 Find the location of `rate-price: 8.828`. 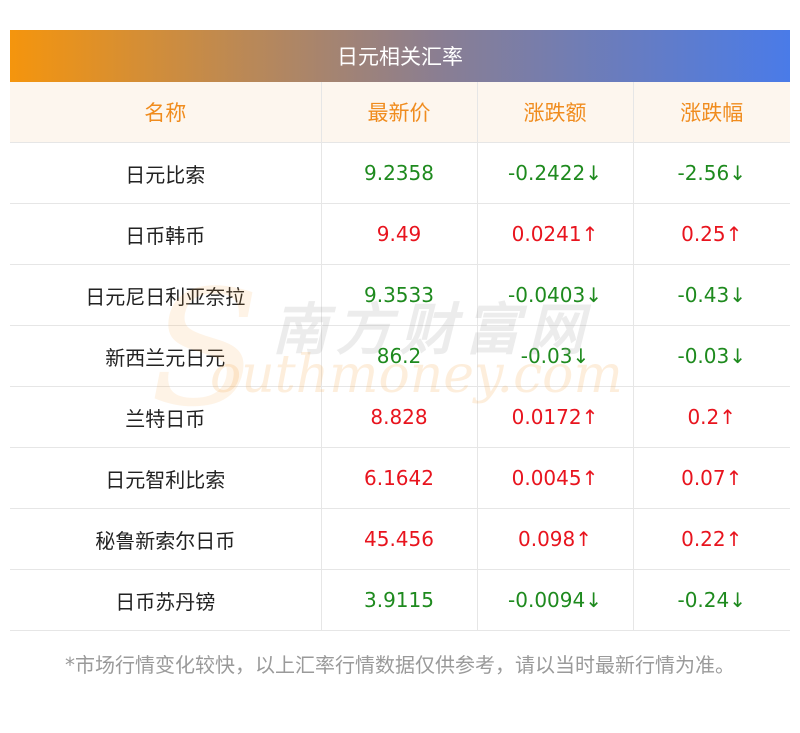

rate-price: 8.828 is located at coordinates (398, 417).